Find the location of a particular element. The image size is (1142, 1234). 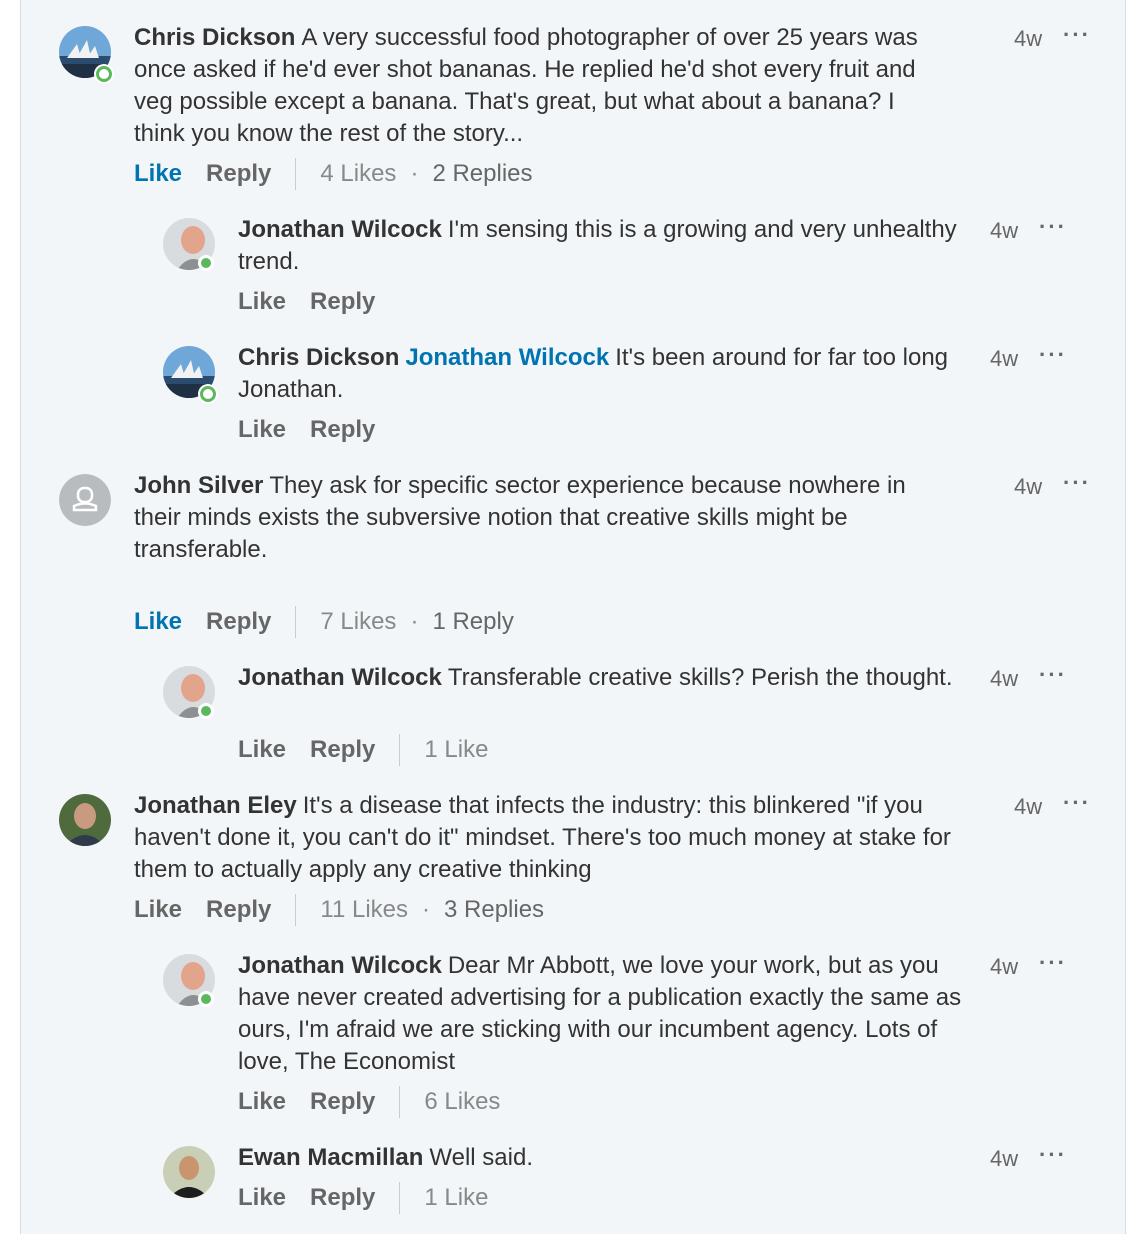

avatar-ewan-macmillan is located at coordinates (189, 1172).